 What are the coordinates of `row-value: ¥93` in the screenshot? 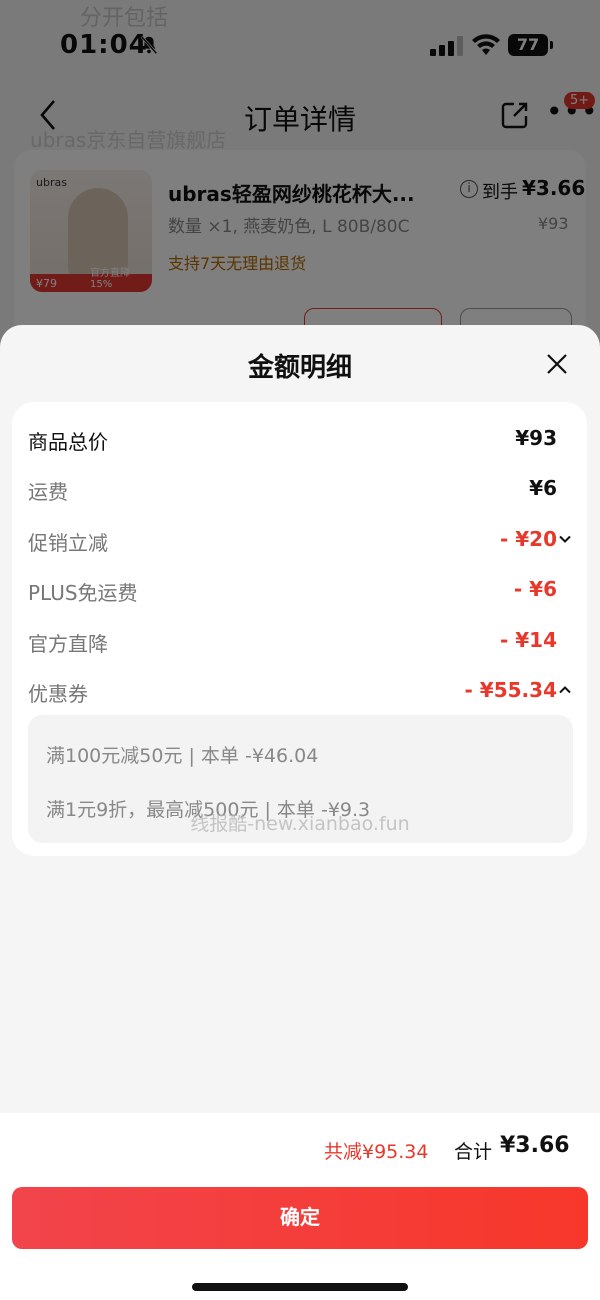 It's located at (536, 438).